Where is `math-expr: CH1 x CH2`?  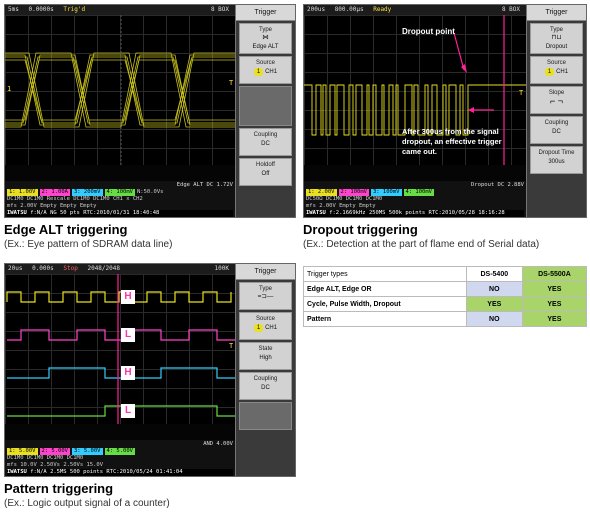
math-expr: CH1 x CH2 is located at coordinates (127, 199).